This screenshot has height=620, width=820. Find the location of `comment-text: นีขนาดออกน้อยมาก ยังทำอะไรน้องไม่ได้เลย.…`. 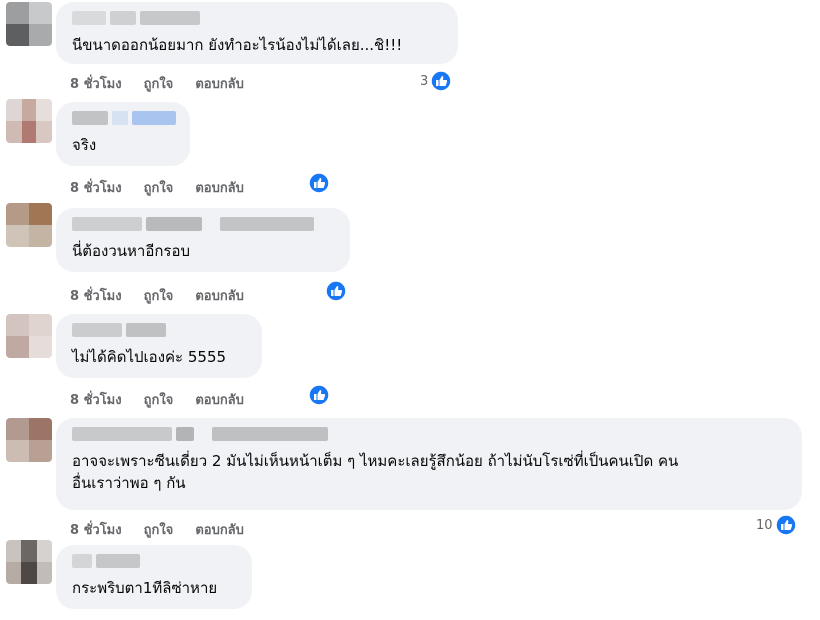

comment-text: นีขนาดออกน้อยมาก ยังทำอะไรน้องไม่ได้เลย.… is located at coordinates (237, 45).